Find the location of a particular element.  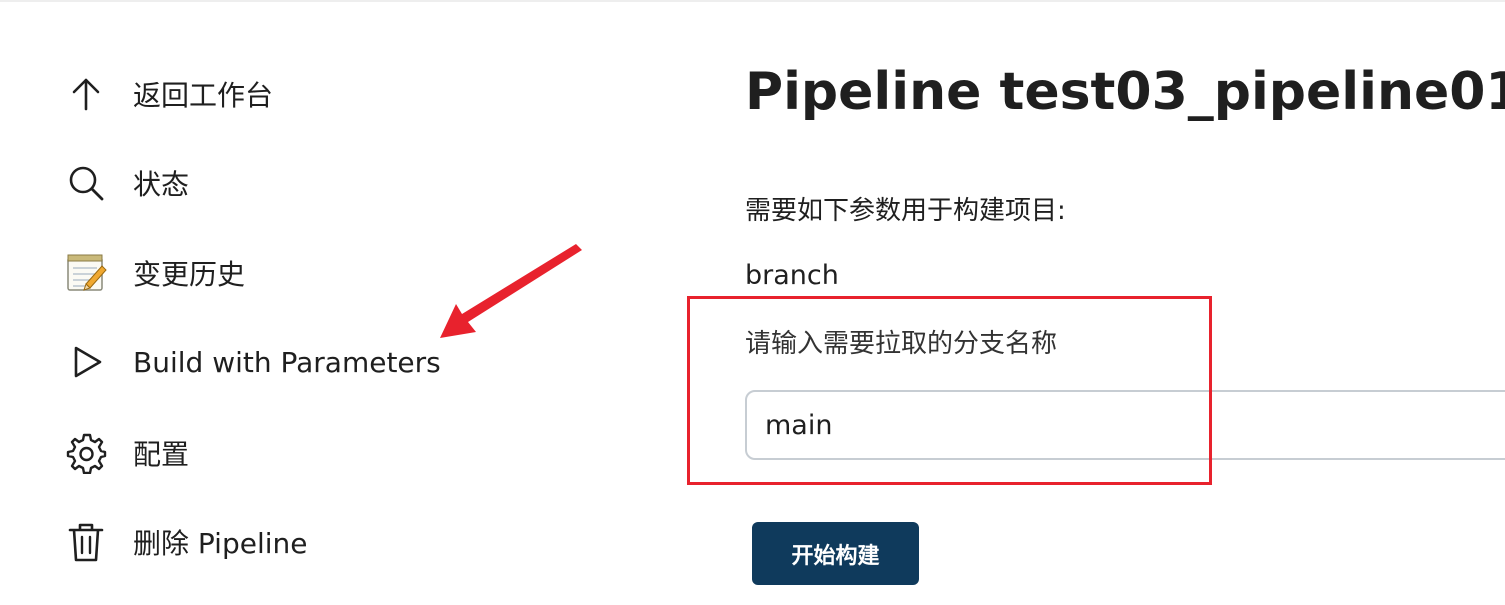

sidebar-item-label: 变更历史 is located at coordinates (189, 274).